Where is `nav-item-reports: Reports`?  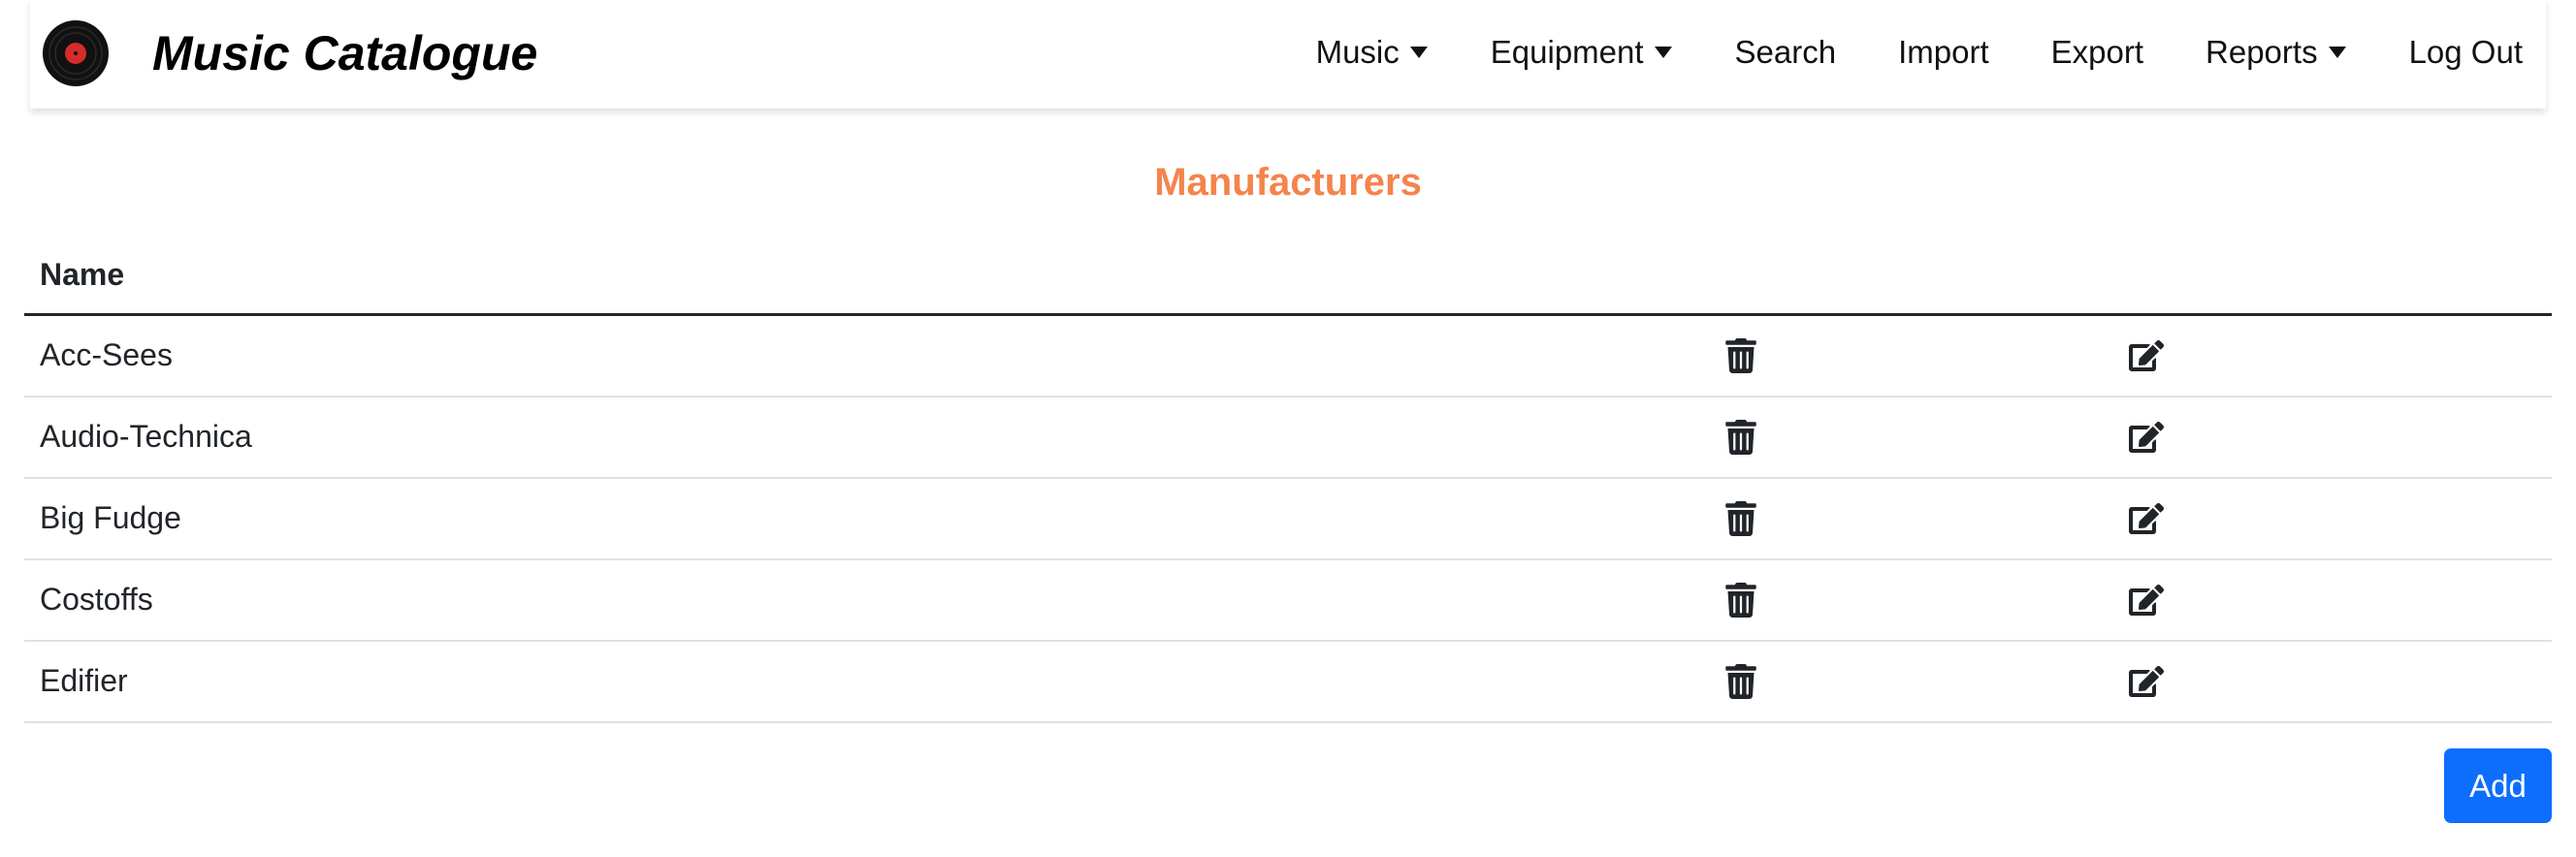 nav-item-reports: Reports is located at coordinates (2276, 52).